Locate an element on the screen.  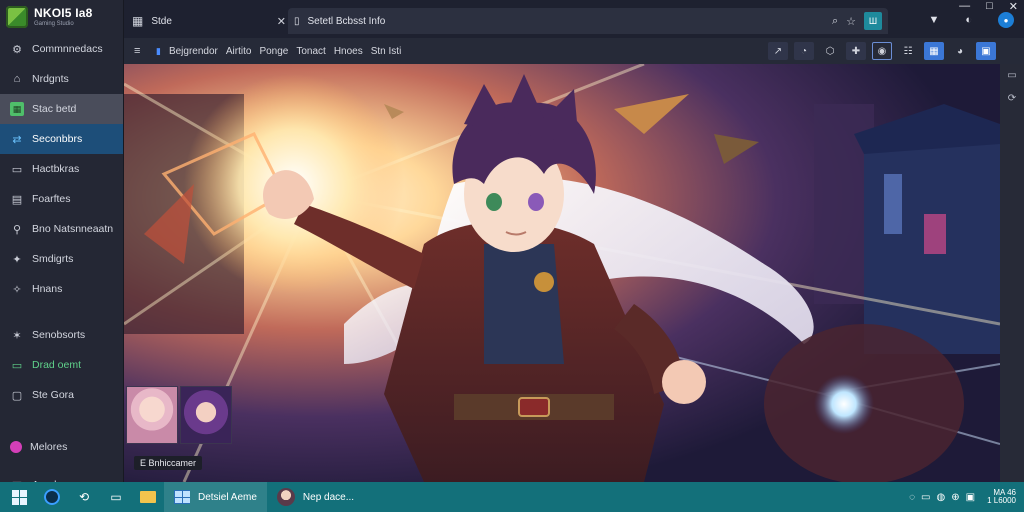
volume-icon: ◍ is located at coordinates (941, 497).